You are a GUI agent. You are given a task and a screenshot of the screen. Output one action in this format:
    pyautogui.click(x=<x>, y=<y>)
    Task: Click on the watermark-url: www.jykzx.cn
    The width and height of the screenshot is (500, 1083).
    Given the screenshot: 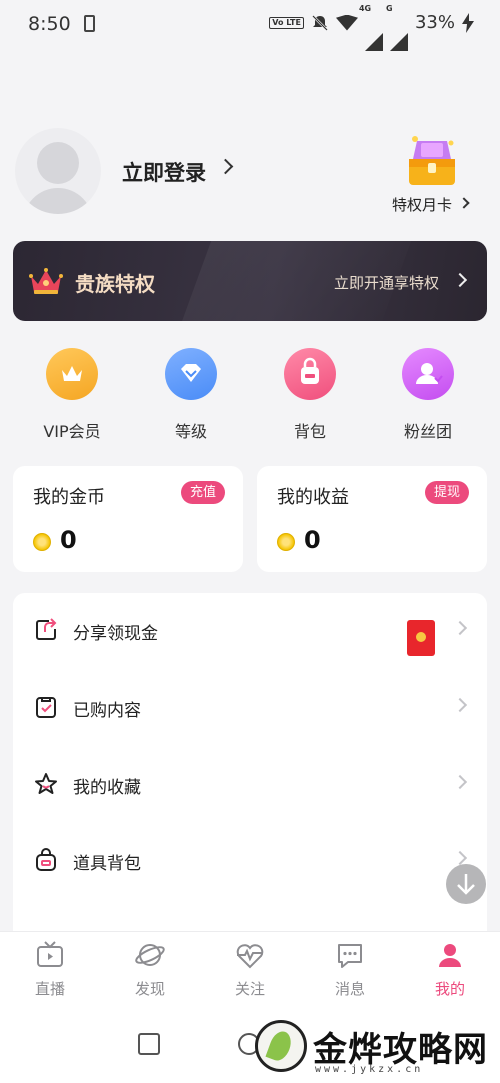 What is the action you would take?
    pyautogui.click(x=369, y=1069)
    